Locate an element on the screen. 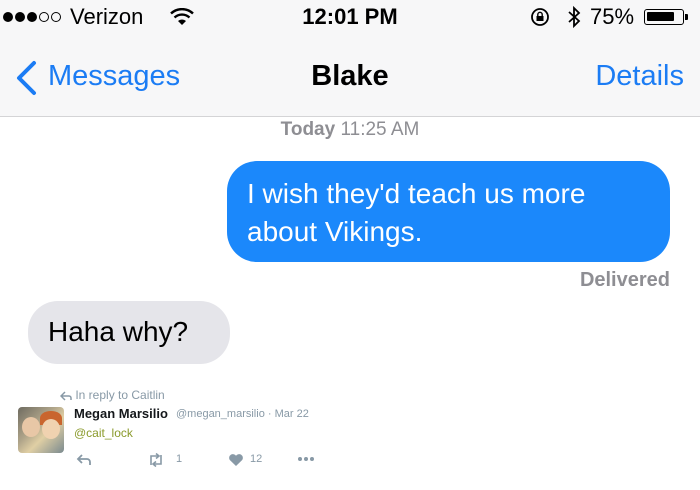  conversation-timestamp: Today 11:25 AM is located at coordinates (350, 130).